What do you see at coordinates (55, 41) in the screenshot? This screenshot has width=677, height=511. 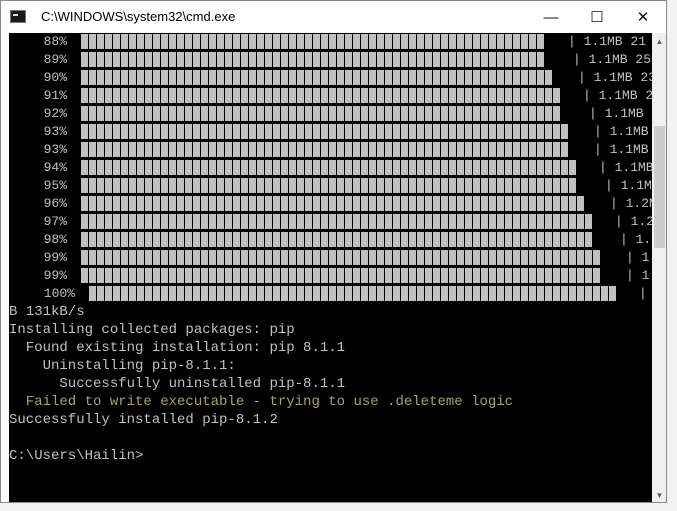 I see `progress-percent: 88%` at bounding box center [55, 41].